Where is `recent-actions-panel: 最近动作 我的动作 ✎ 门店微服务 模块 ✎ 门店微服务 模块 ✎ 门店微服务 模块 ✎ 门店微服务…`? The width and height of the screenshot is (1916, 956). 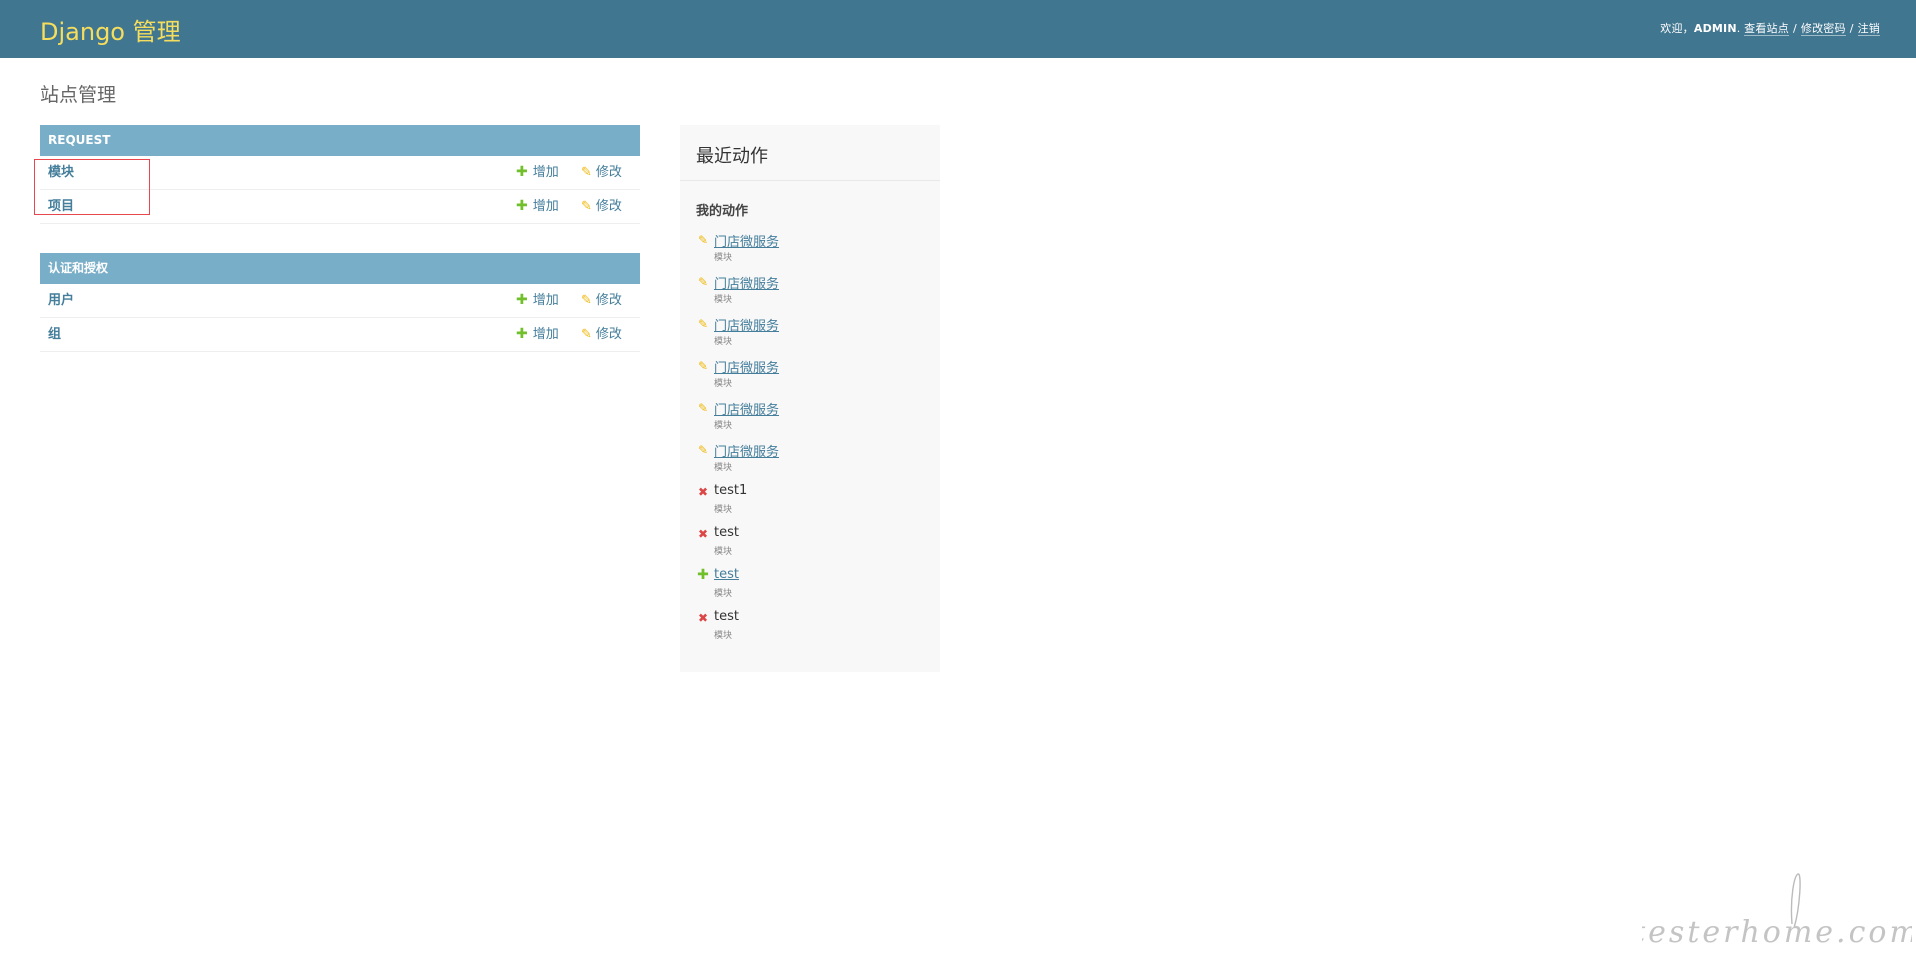 recent-actions-panel: 最近动作 我的动作 ✎ 门店微服务 模块 ✎ 门店微服务 模块 ✎ 门店微服务 模块 ✎ 门店微服务… is located at coordinates (810, 398).